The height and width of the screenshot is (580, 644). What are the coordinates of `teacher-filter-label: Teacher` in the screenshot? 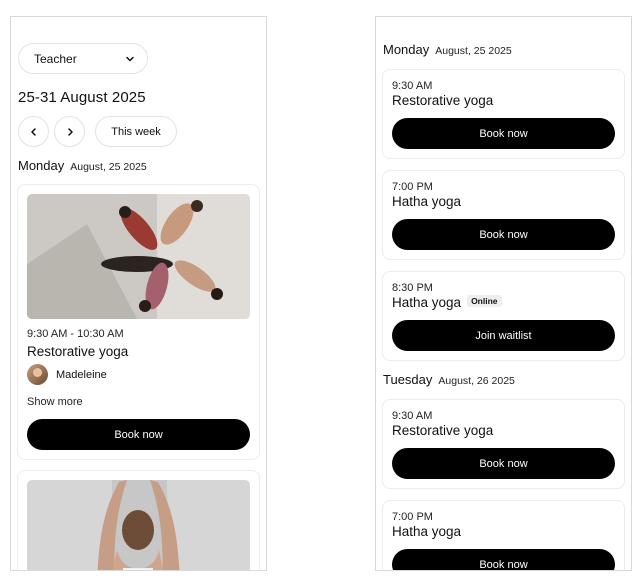 It's located at (55, 58).